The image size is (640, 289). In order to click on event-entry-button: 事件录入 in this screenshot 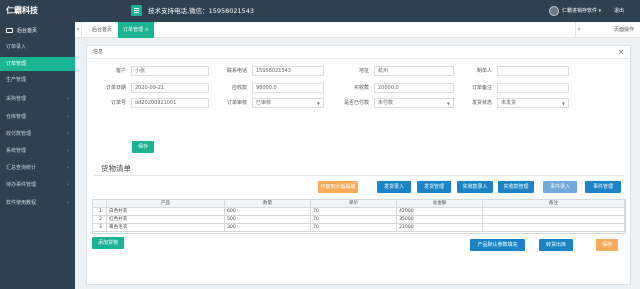, I will do `click(560, 187)`.